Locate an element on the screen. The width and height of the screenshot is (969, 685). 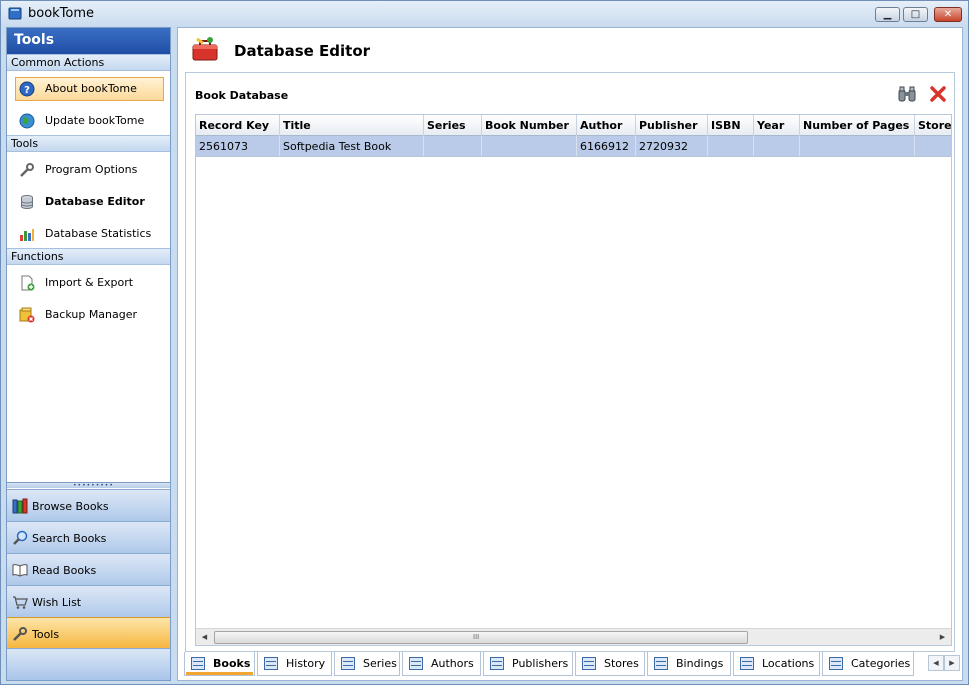
sidebar-item-database-statistics: Database Statistics is located at coordinates (88, 232).